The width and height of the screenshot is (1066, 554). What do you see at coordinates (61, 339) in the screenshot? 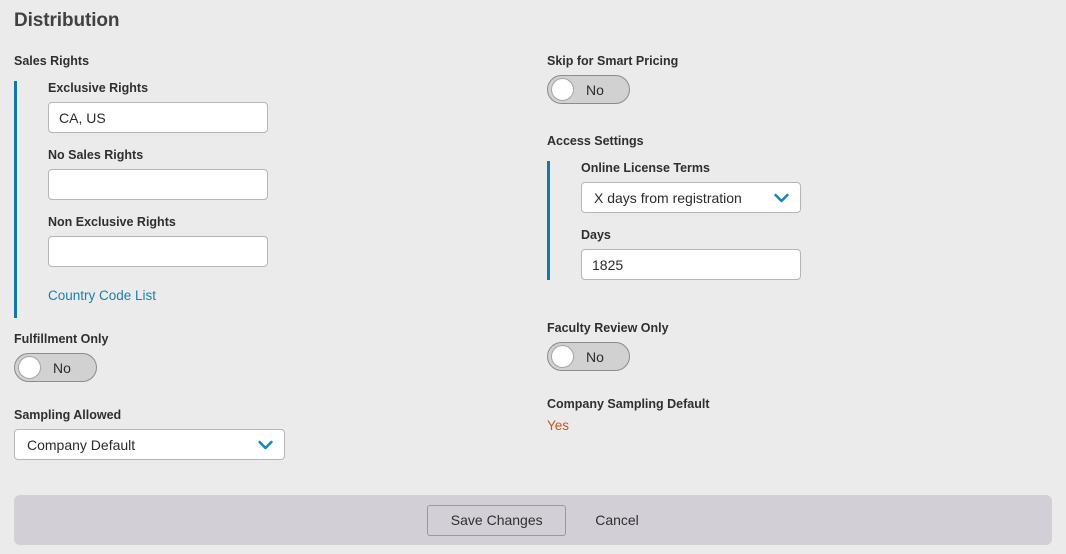
I see `label-fulfillment-only: Fulfillment Only` at bounding box center [61, 339].